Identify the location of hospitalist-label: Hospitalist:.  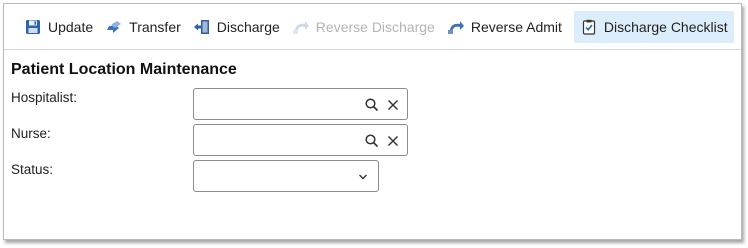
(44, 97).